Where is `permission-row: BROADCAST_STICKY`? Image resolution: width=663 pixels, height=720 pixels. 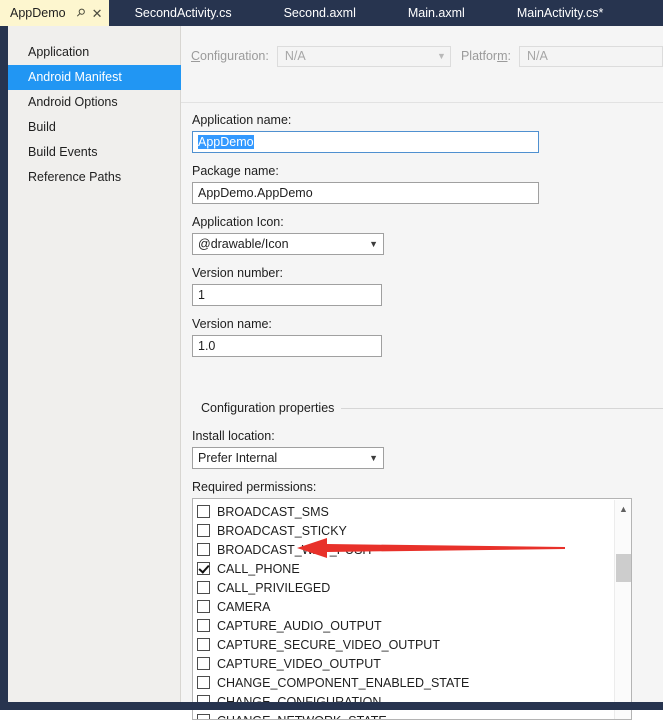
permission-row: BROADCAST_STICKY is located at coordinates (414, 530).